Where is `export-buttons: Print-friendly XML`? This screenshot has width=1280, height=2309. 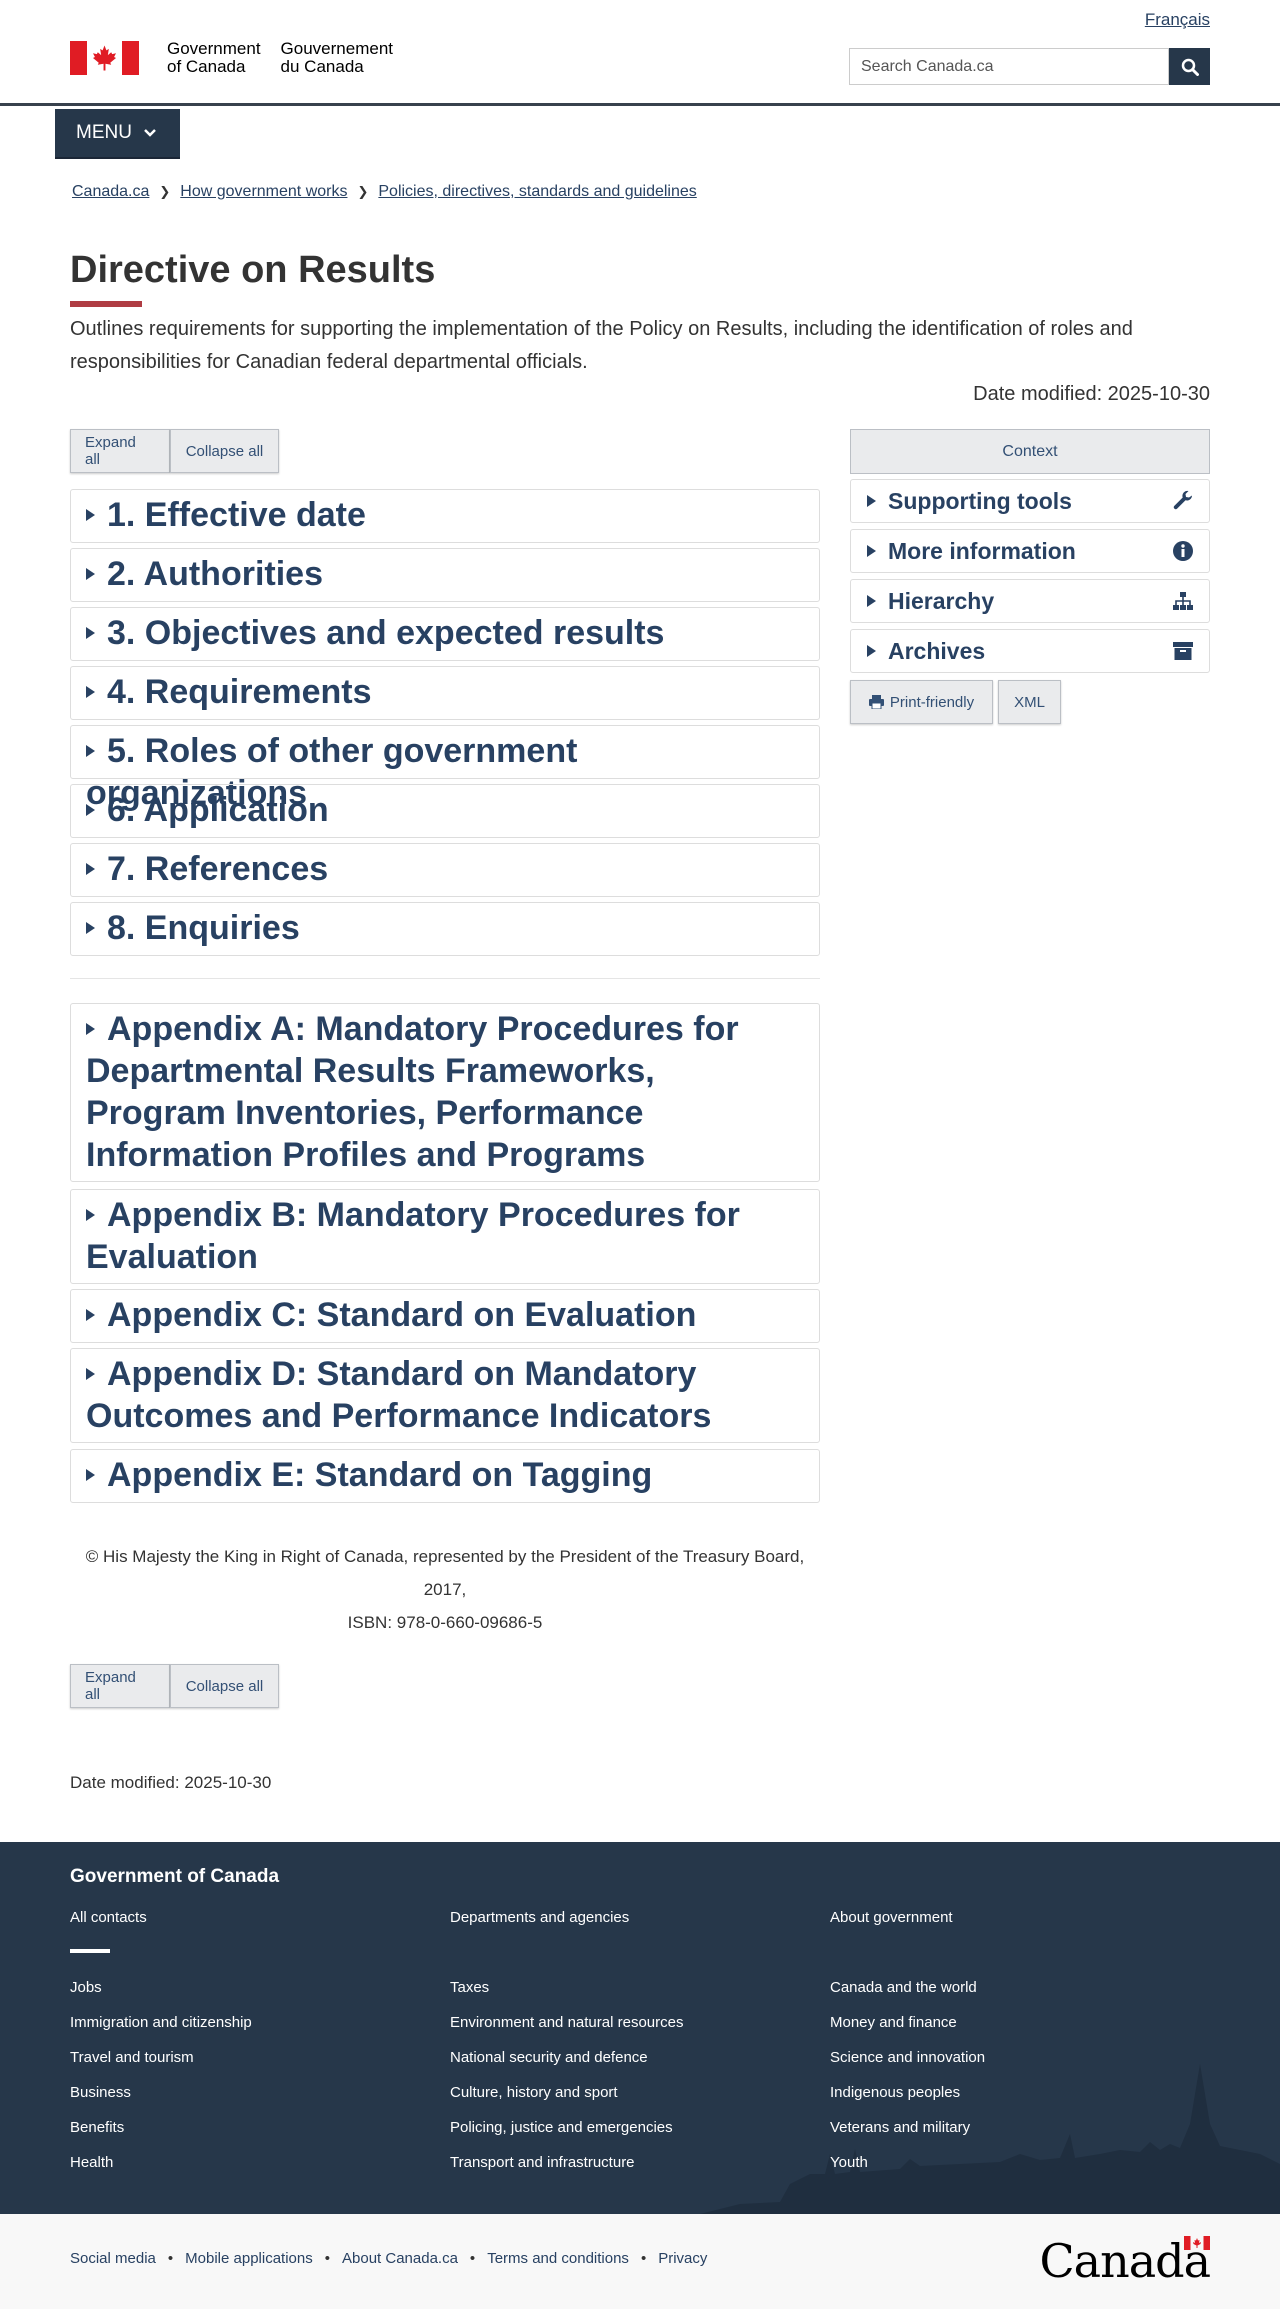
export-buttons: Print-friendly XML is located at coordinates (955, 702).